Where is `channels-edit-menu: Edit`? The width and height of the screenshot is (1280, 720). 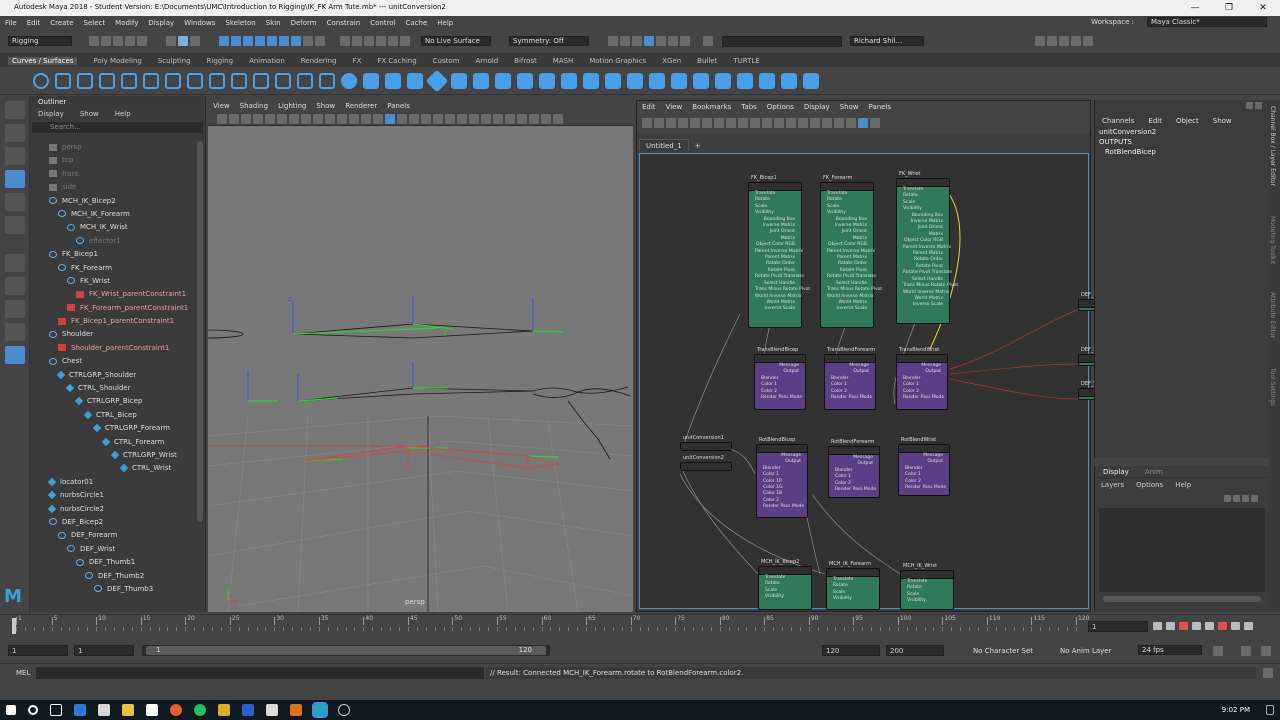 channels-edit-menu: Edit is located at coordinates (1155, 121).